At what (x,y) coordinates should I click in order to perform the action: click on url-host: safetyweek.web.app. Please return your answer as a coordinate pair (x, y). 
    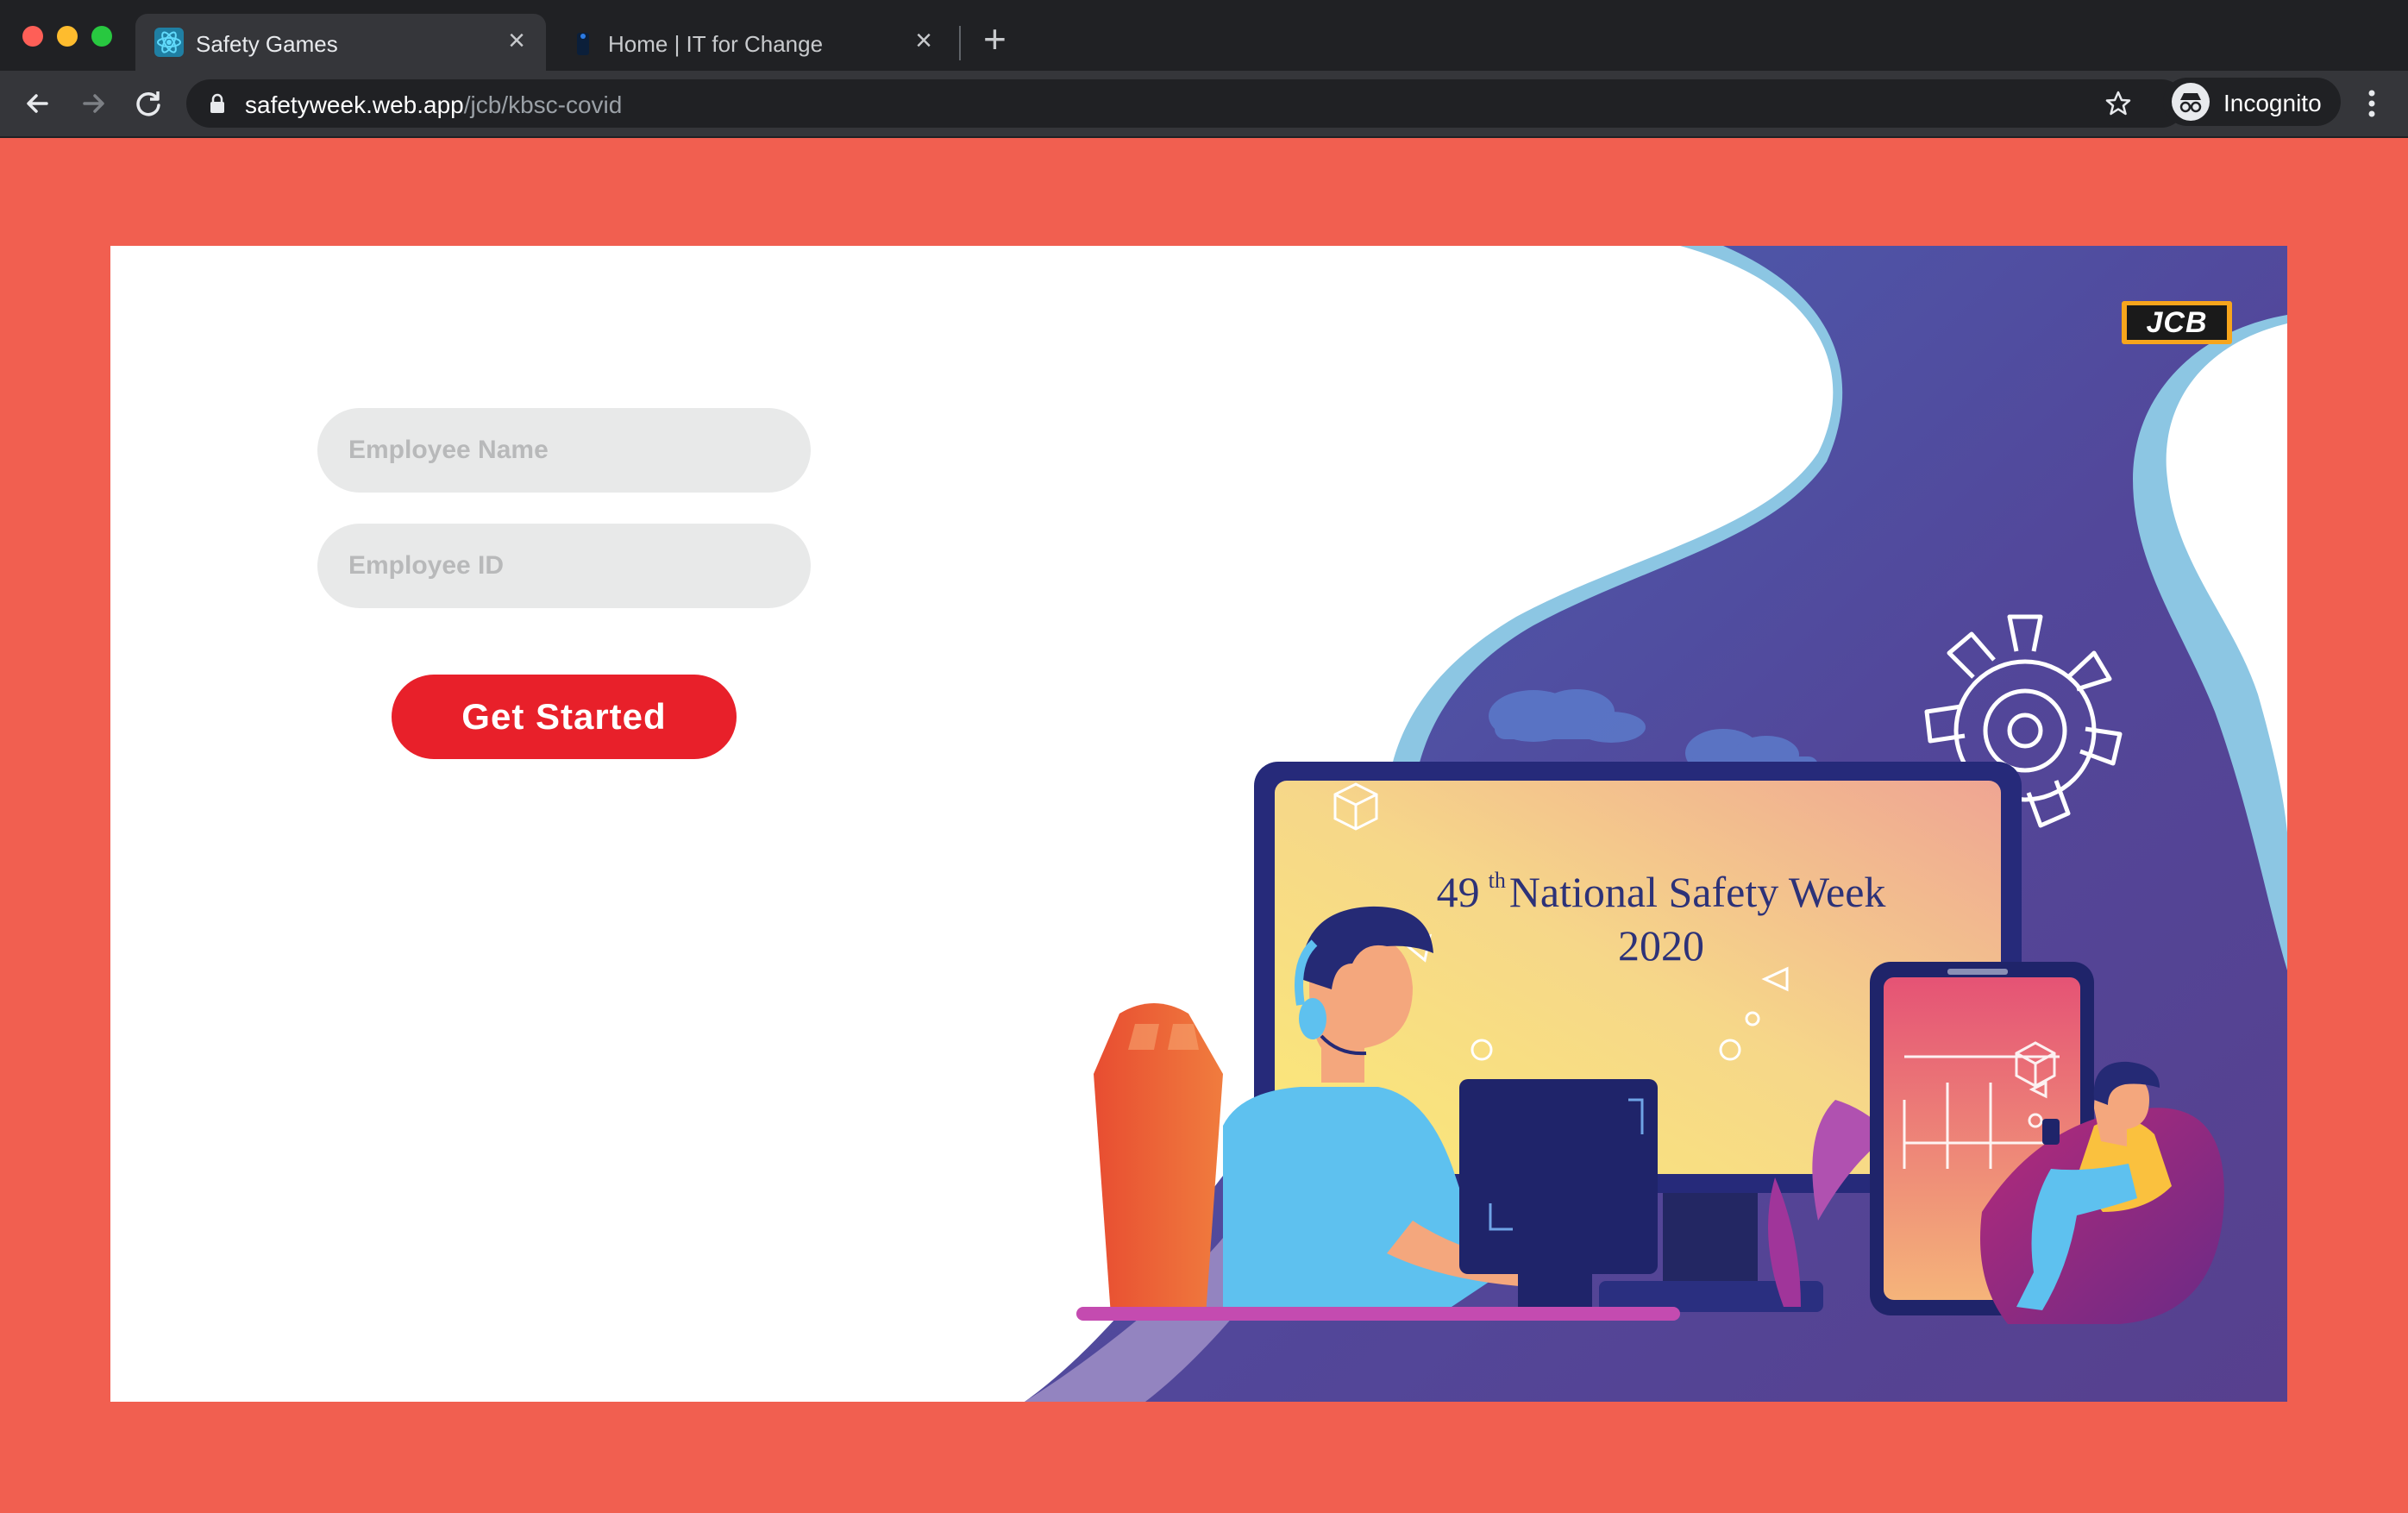
    Looking at the image, I should click on (354, 104).